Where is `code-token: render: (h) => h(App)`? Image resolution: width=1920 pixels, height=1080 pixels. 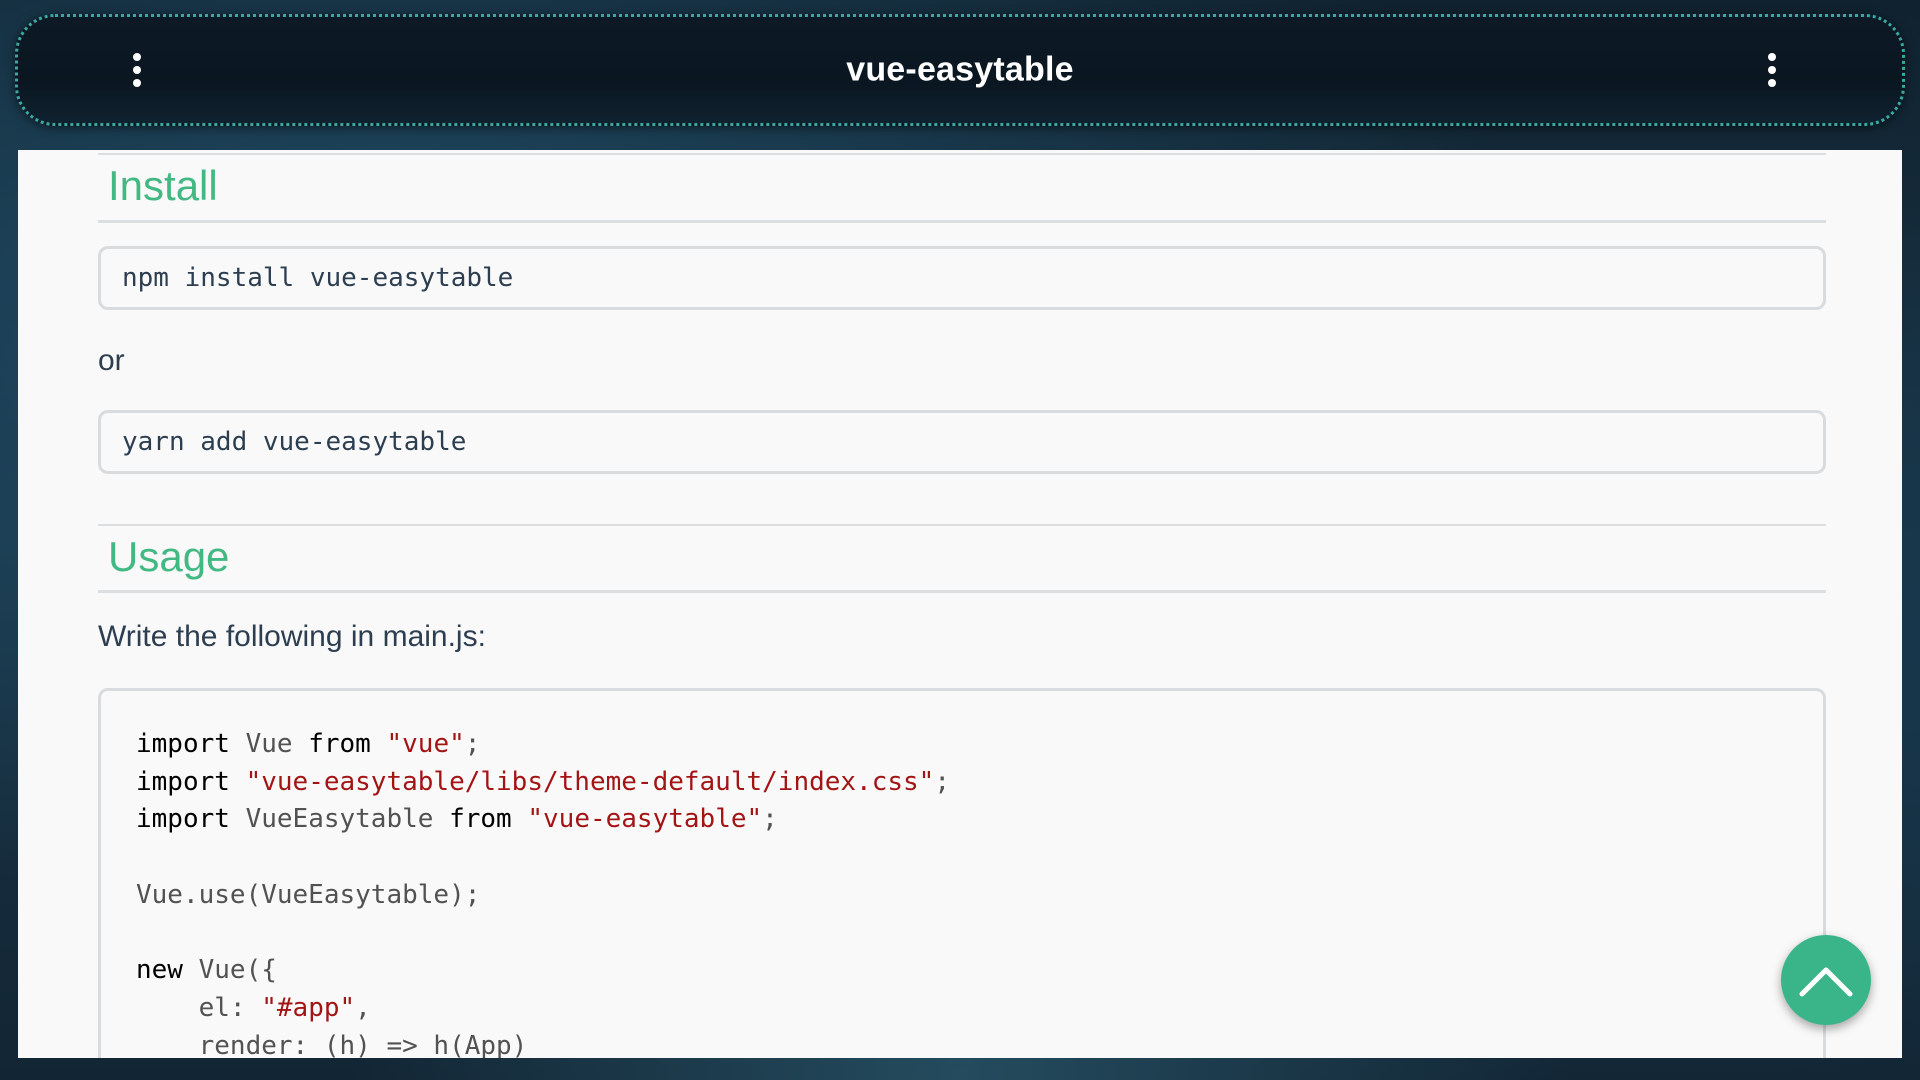 code-token: render: (h) => h(App) is located at coordinates (332, 1044).